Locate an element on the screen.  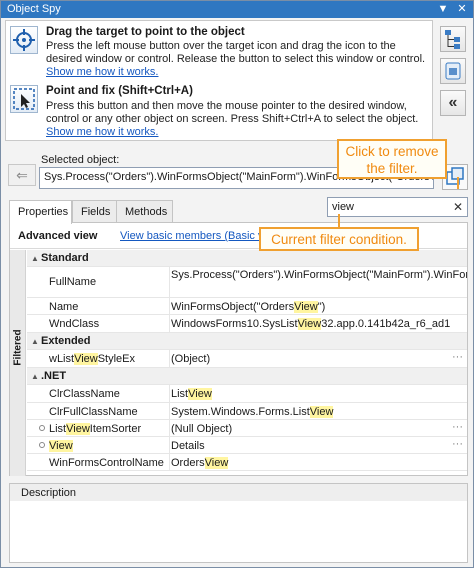
description-title: Description is located at coordinates (238, 492).